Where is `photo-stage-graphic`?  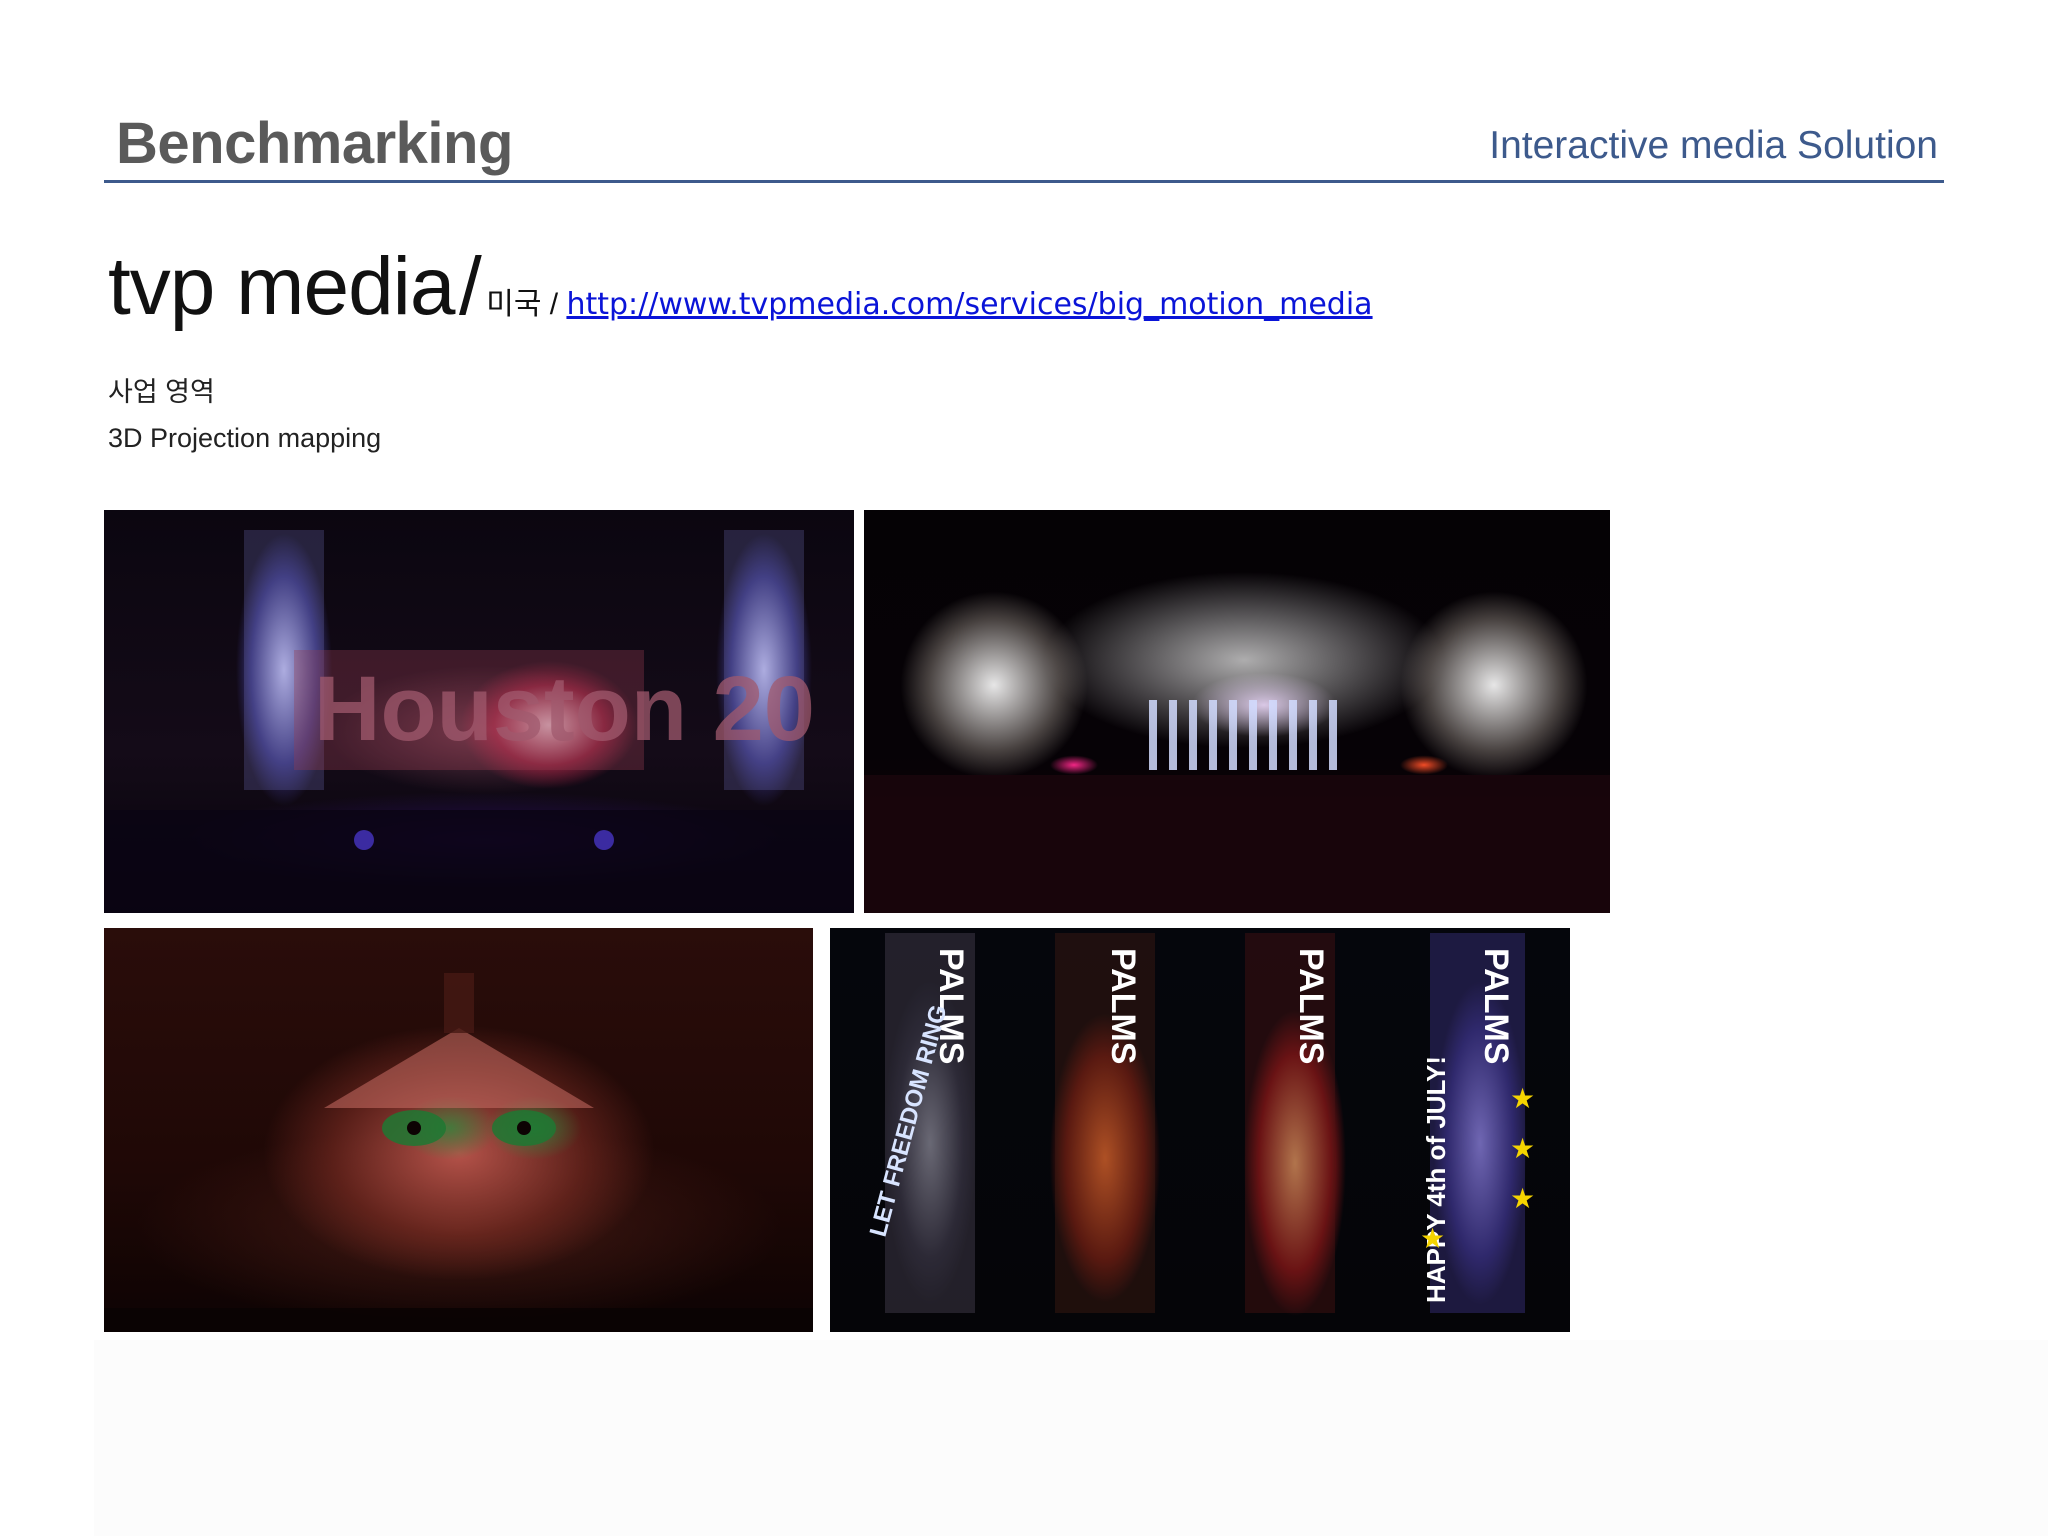
photo-stage-graphic is located at coordinates (1237, 806).